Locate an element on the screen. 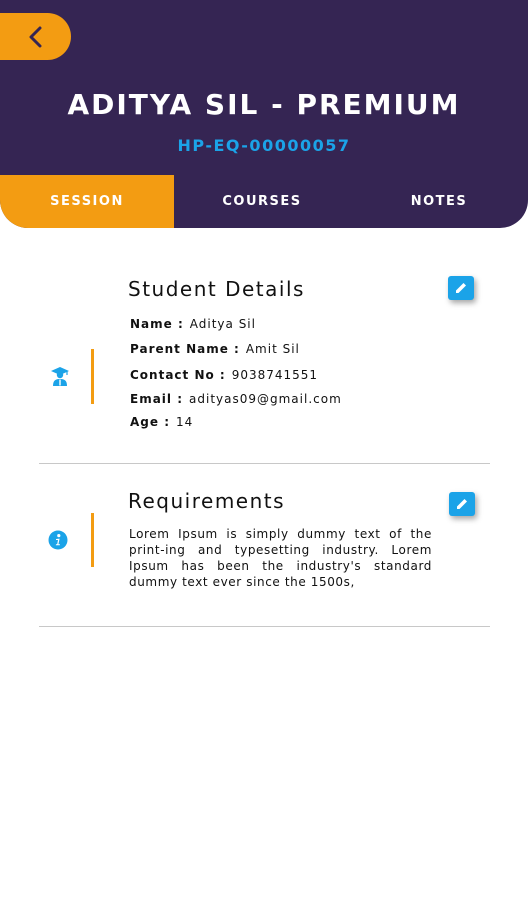 The height and width of the screenshot is (923, 528). info-icon is located at coordinates (58, 540).